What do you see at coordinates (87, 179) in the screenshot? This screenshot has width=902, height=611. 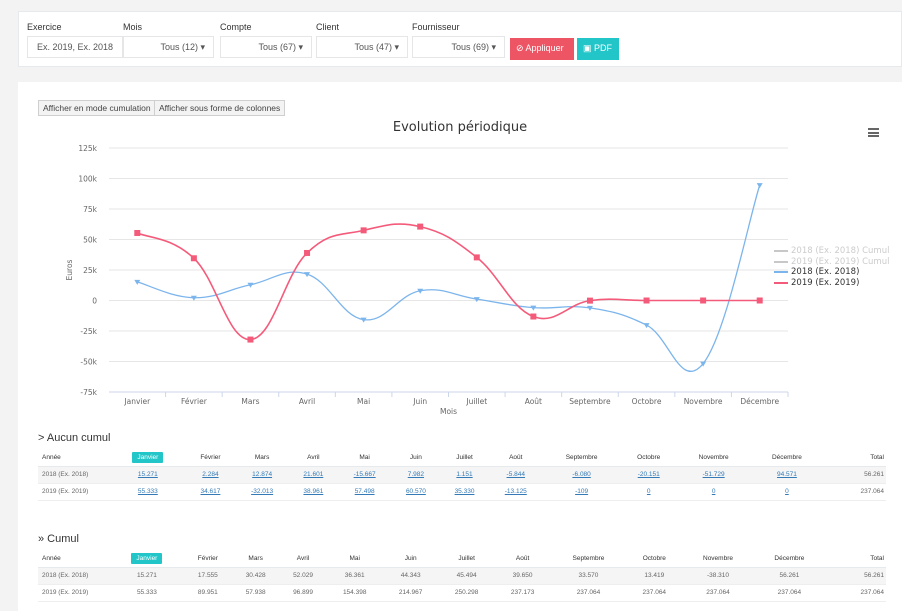 I see `y-tick-label: 100k` at bounding box center [87, 179].